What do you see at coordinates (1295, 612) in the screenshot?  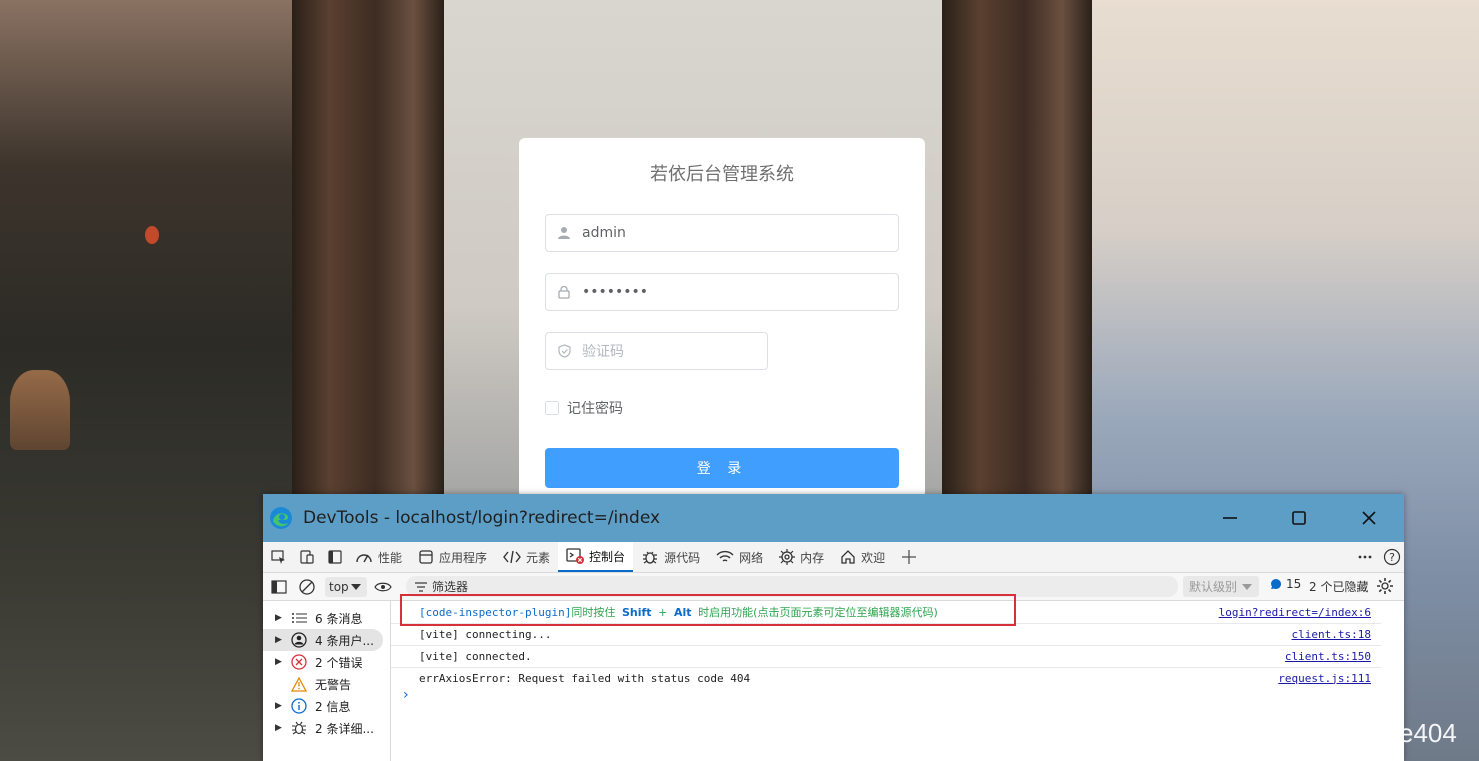 I see `log-source-link: login?redirect=/index:6` at bounding box center [1295, 612].